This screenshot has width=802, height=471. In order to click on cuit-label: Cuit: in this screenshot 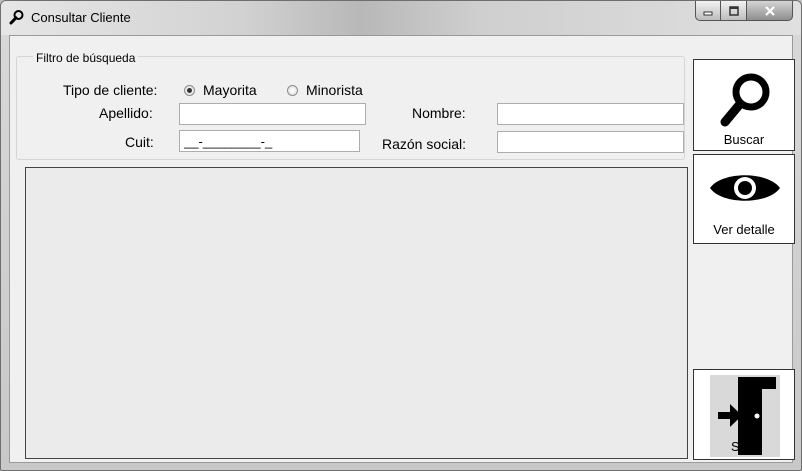, I will do `click(139, 142)`.